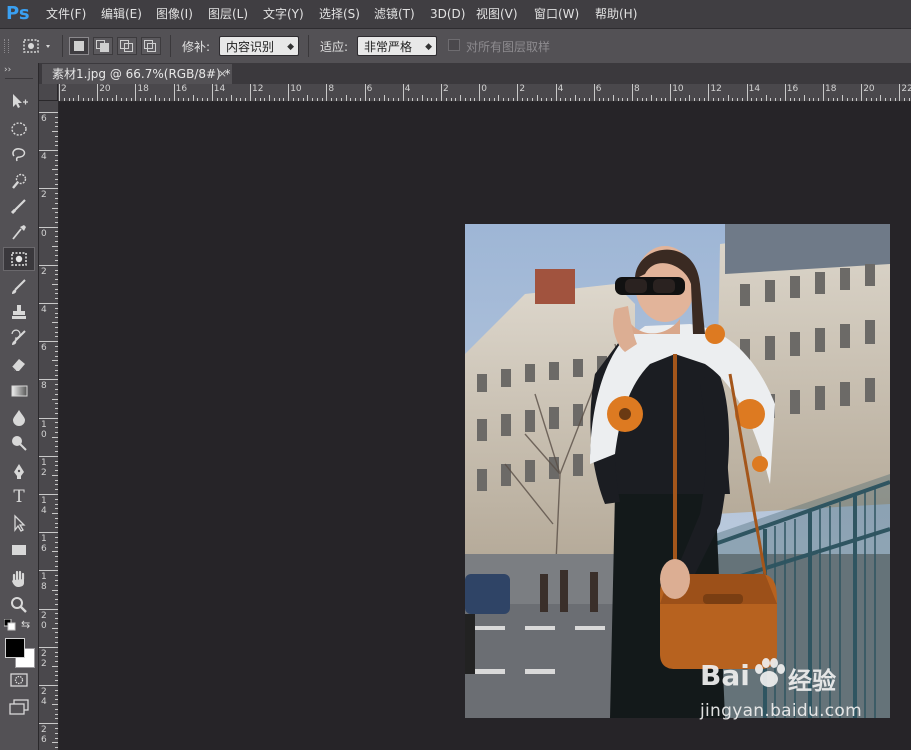  Describe the element at coordinates (127, 46) in the screenshot. I see `subtract-from-selection-button` at that location.